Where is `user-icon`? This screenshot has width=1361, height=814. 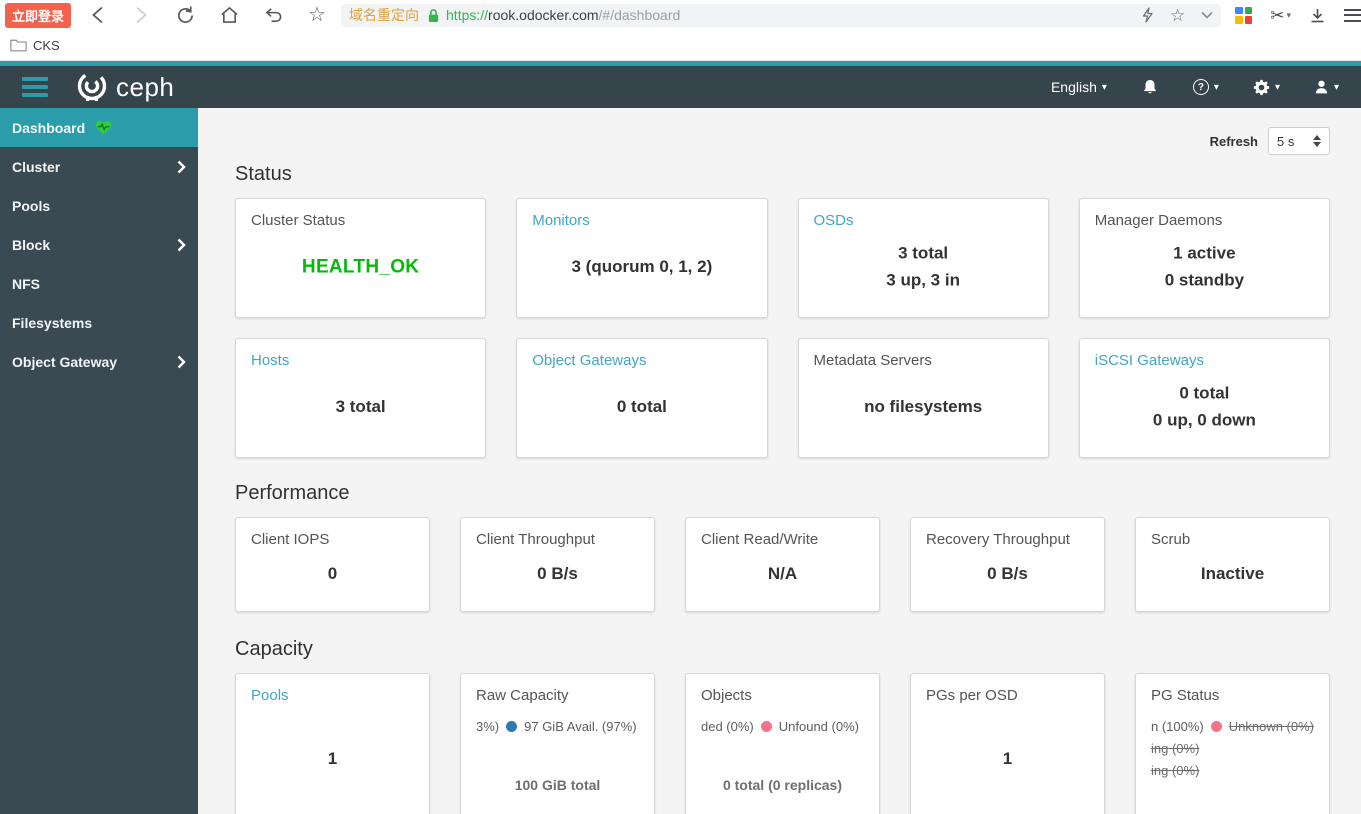 user-icon is located at coordinates (1321, 87).